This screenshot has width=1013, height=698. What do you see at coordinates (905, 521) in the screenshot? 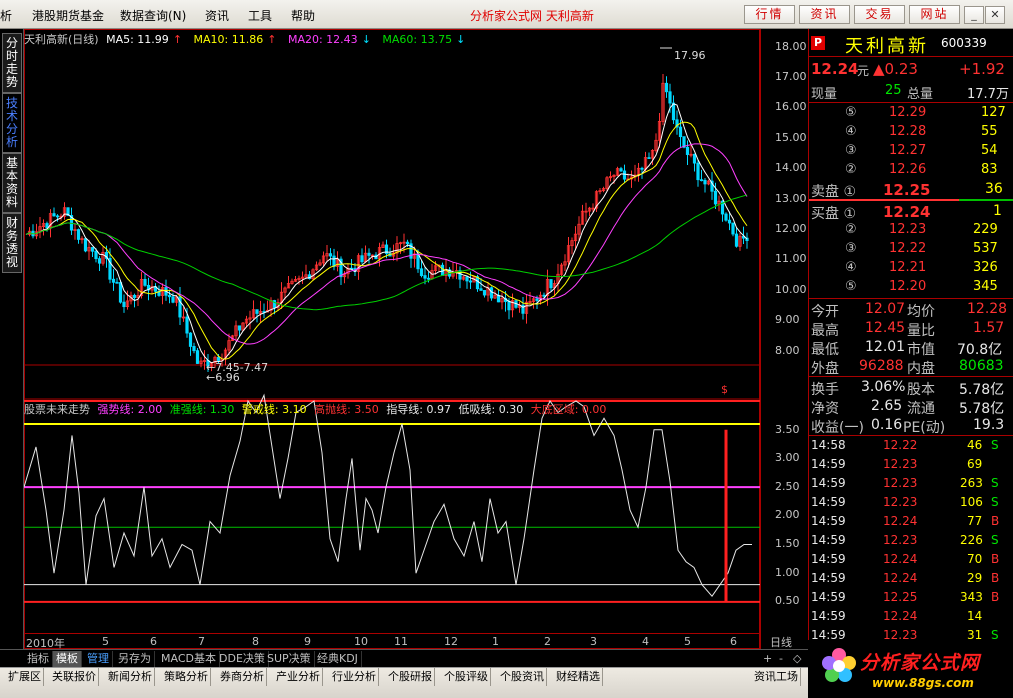
I see `tick-row: 14:59 12.24 77 B` at bounding box center [905, 521].